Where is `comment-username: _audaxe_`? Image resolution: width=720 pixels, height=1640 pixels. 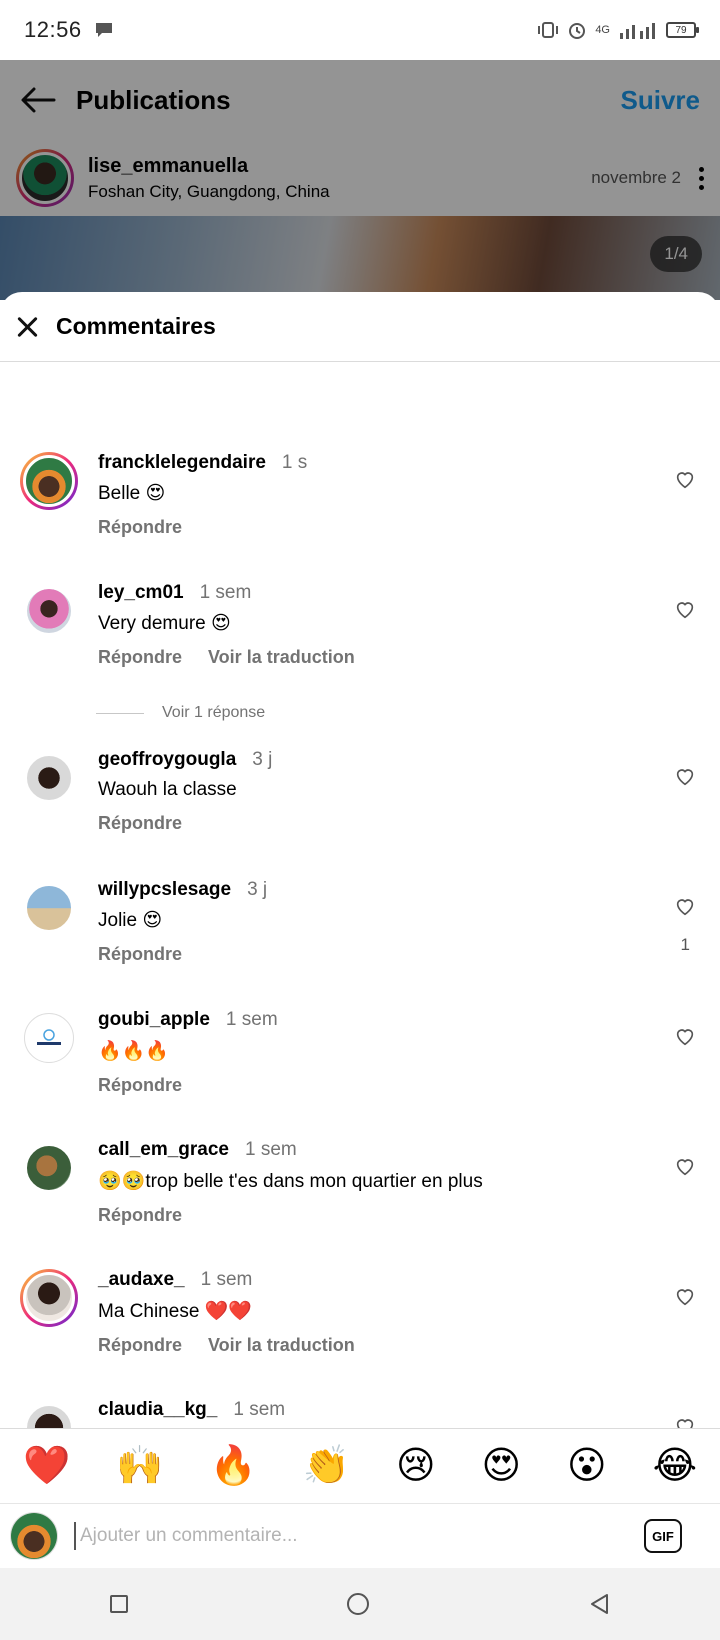 comment-username: _audaxe_ is located at coordinates (141, 1280).